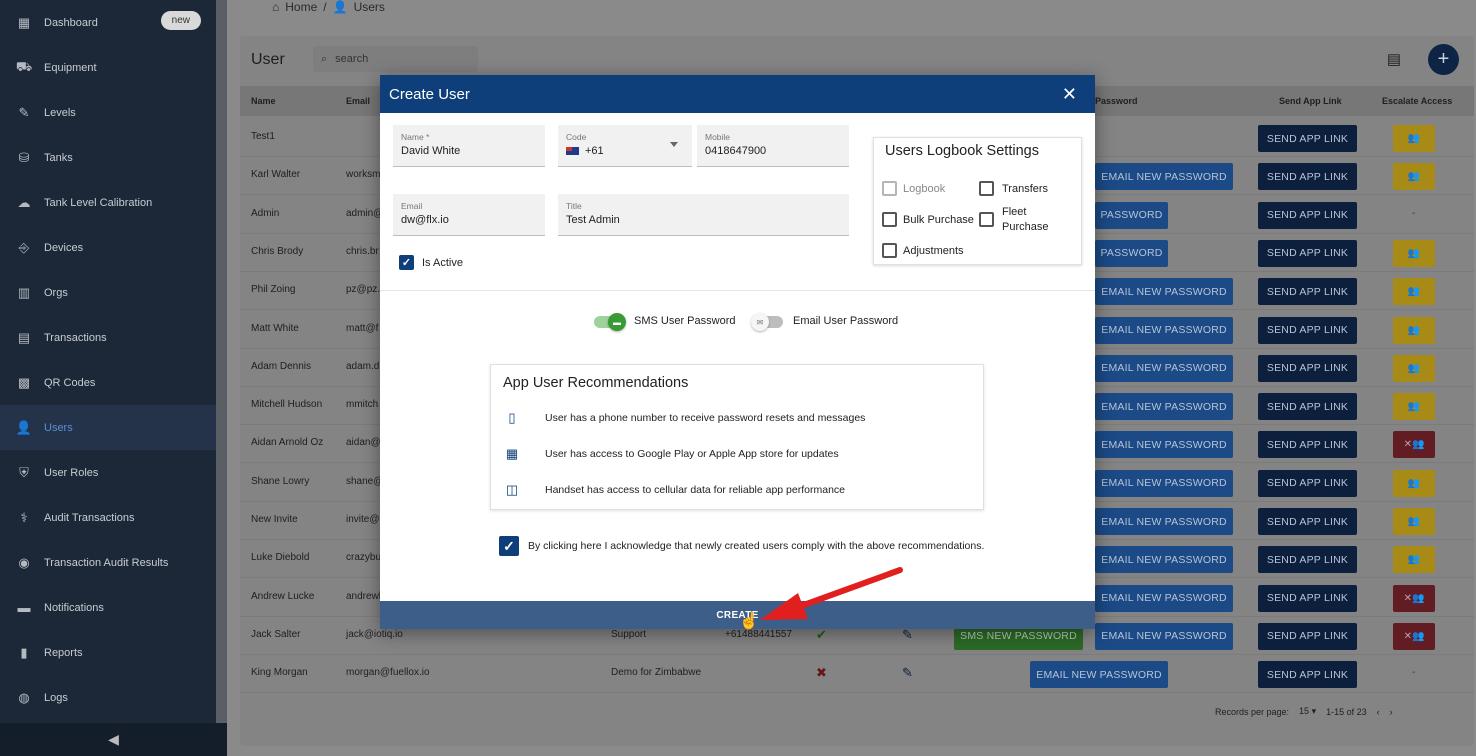 Image resolution: width=1476 pixels, height=756 pixels. I want to click on name-field: Name * David White, so click(469, 146).